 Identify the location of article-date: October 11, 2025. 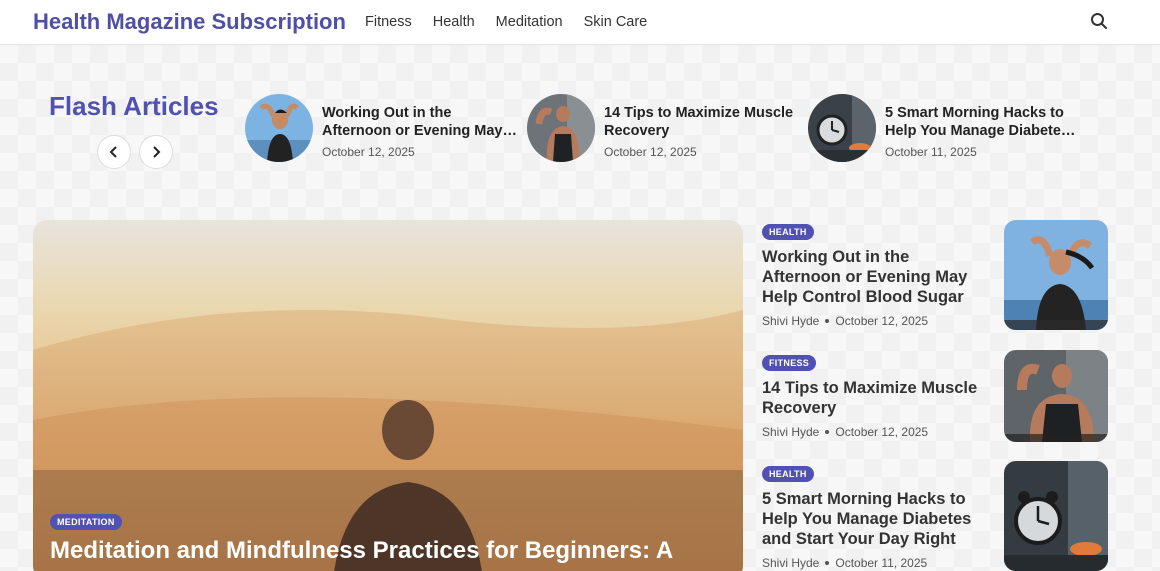
(881, 563).